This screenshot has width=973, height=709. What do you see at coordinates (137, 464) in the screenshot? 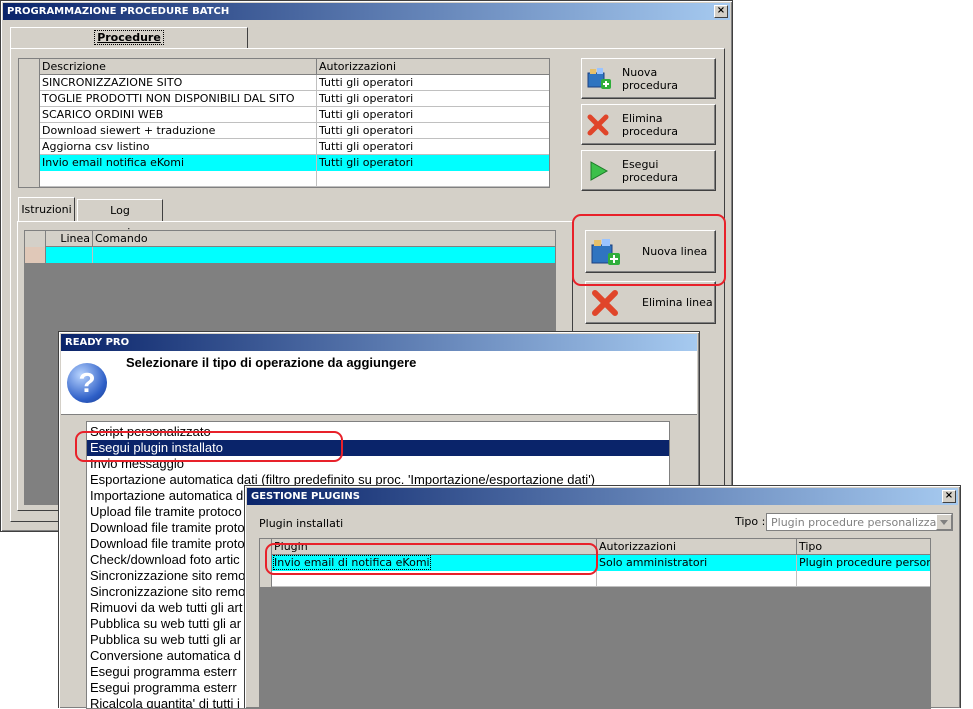
I see `list-item: Invio messaggio` at bounding box center [137, 464].